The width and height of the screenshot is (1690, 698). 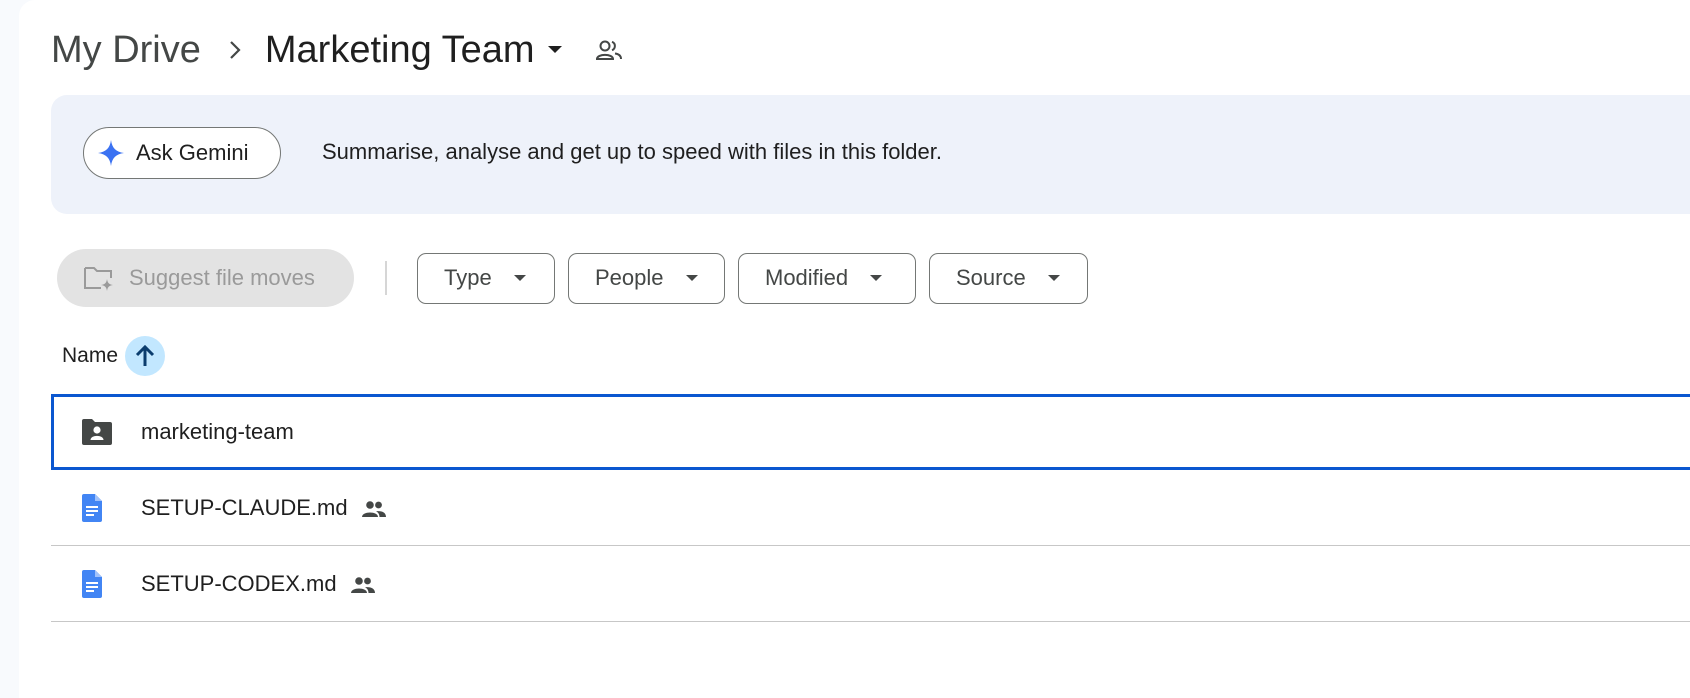 I want to click on arrow-up-icon, so click(x=145, y=355).